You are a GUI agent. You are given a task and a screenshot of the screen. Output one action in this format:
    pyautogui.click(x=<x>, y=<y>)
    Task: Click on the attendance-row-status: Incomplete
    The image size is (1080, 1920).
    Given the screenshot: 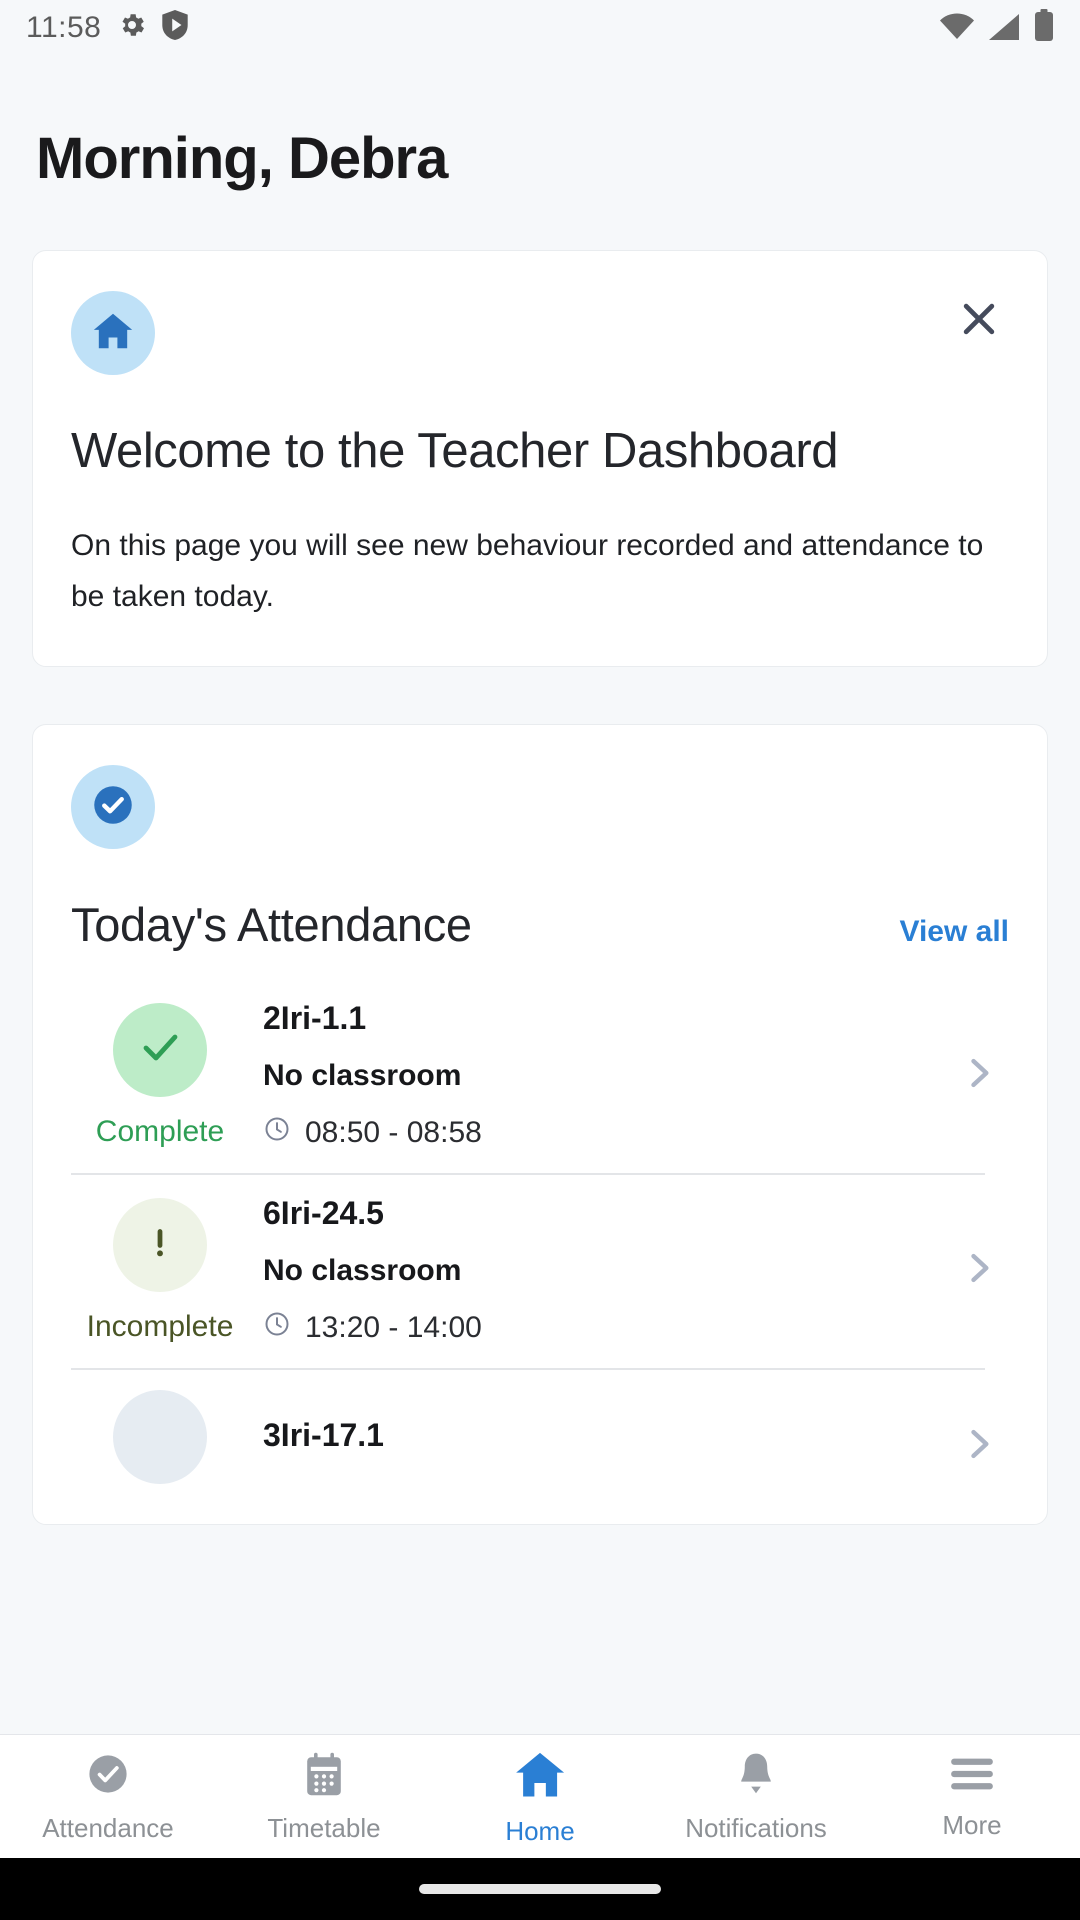 What is the action you would take?
    pyautogui.click(x=160, y=1270)
    